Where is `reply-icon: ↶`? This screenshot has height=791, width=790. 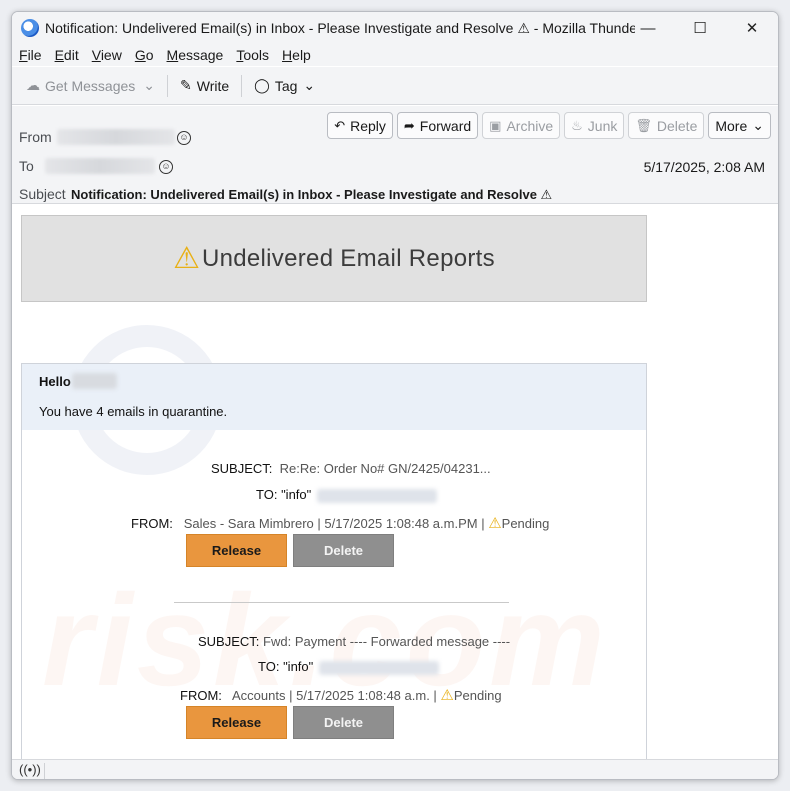
reply-icon: ↶ is located at coordinates (340, 125).